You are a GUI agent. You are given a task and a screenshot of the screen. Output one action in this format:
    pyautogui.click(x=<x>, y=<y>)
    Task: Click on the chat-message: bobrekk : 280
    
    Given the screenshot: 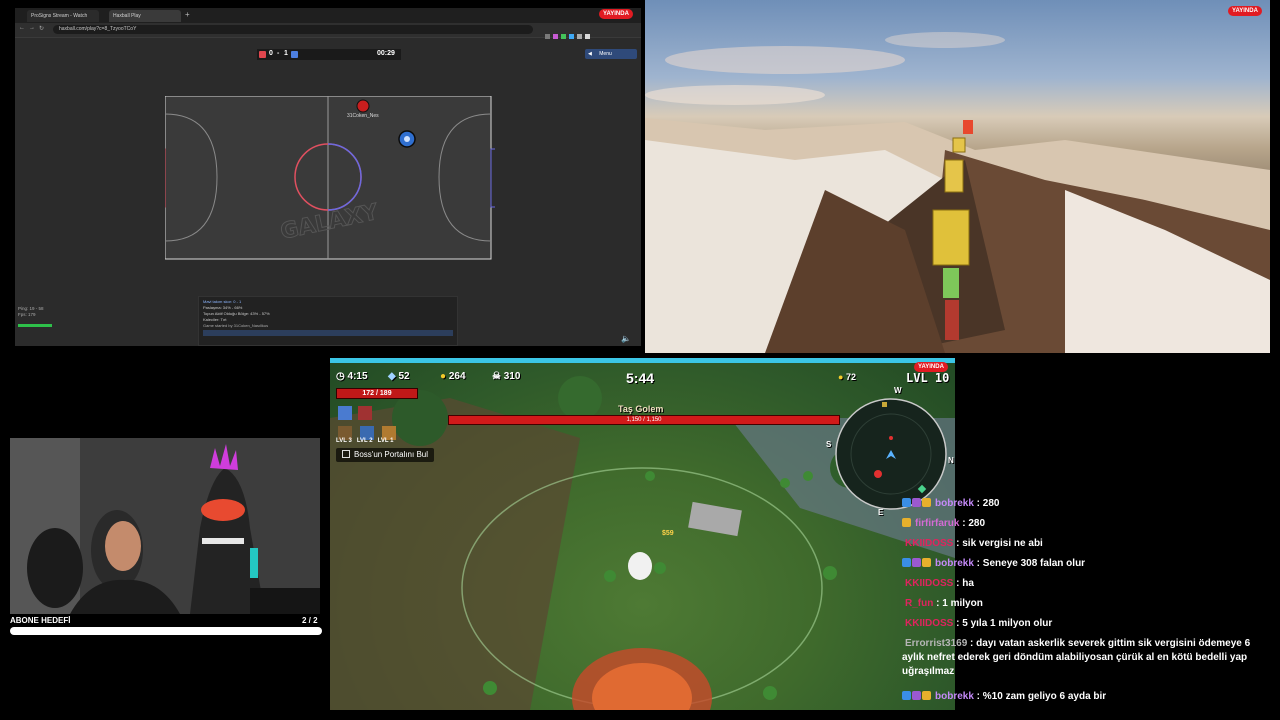 What is the action you would take?
    pyautogui.click(x=1088, y=504)
    